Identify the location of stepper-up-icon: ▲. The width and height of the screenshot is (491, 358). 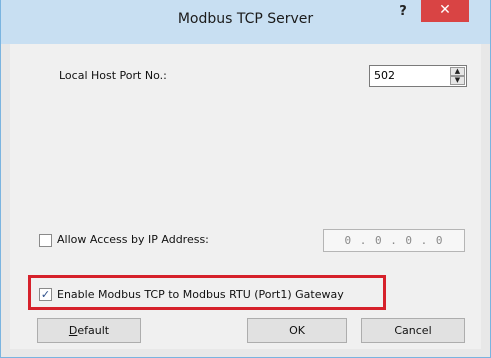
(457, 71).